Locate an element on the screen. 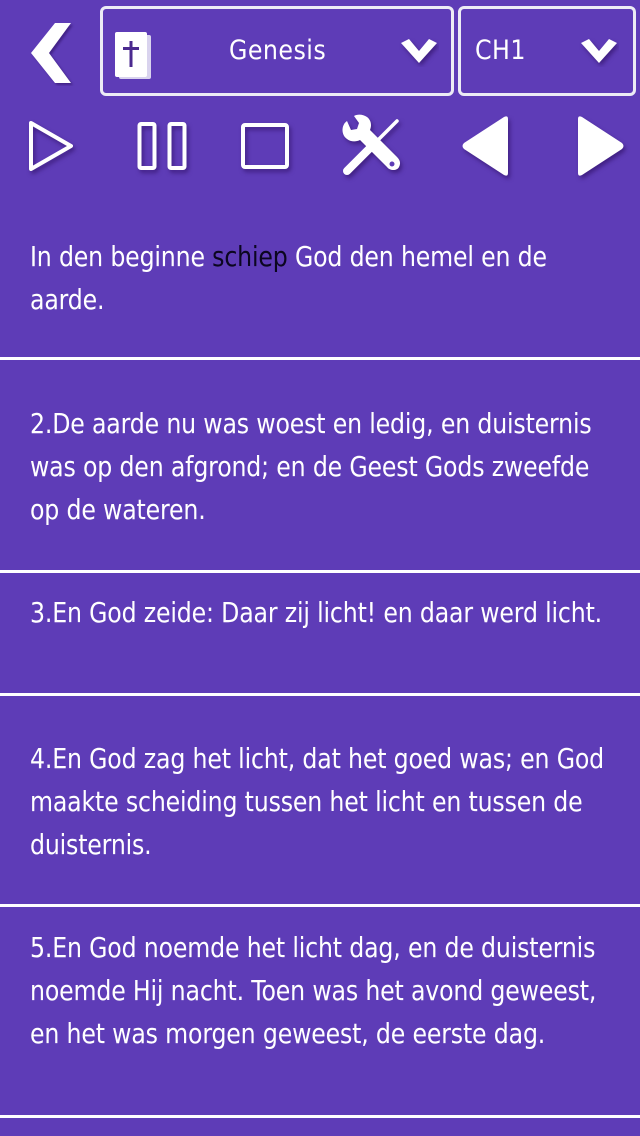 This screenshot has width=640, height=1136. play-button is located at coordinates (52, 146).